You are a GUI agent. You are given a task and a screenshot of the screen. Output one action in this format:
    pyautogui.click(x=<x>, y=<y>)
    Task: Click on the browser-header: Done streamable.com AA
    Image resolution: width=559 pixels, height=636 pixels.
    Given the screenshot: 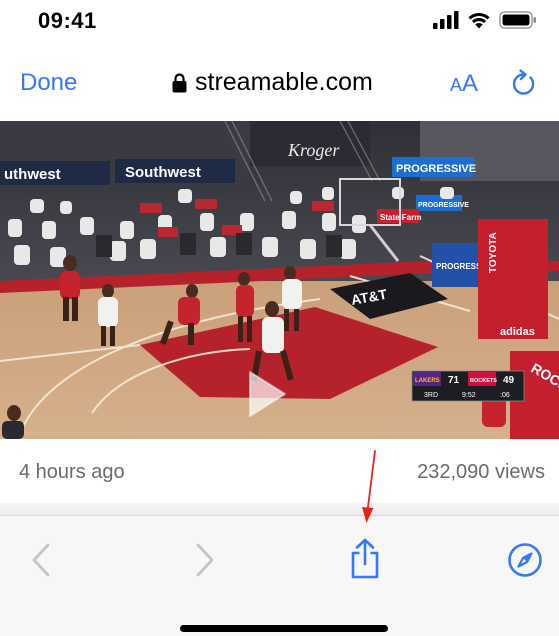 What is the action you would take?
    pyautogui.click(x=279, y=83)
    